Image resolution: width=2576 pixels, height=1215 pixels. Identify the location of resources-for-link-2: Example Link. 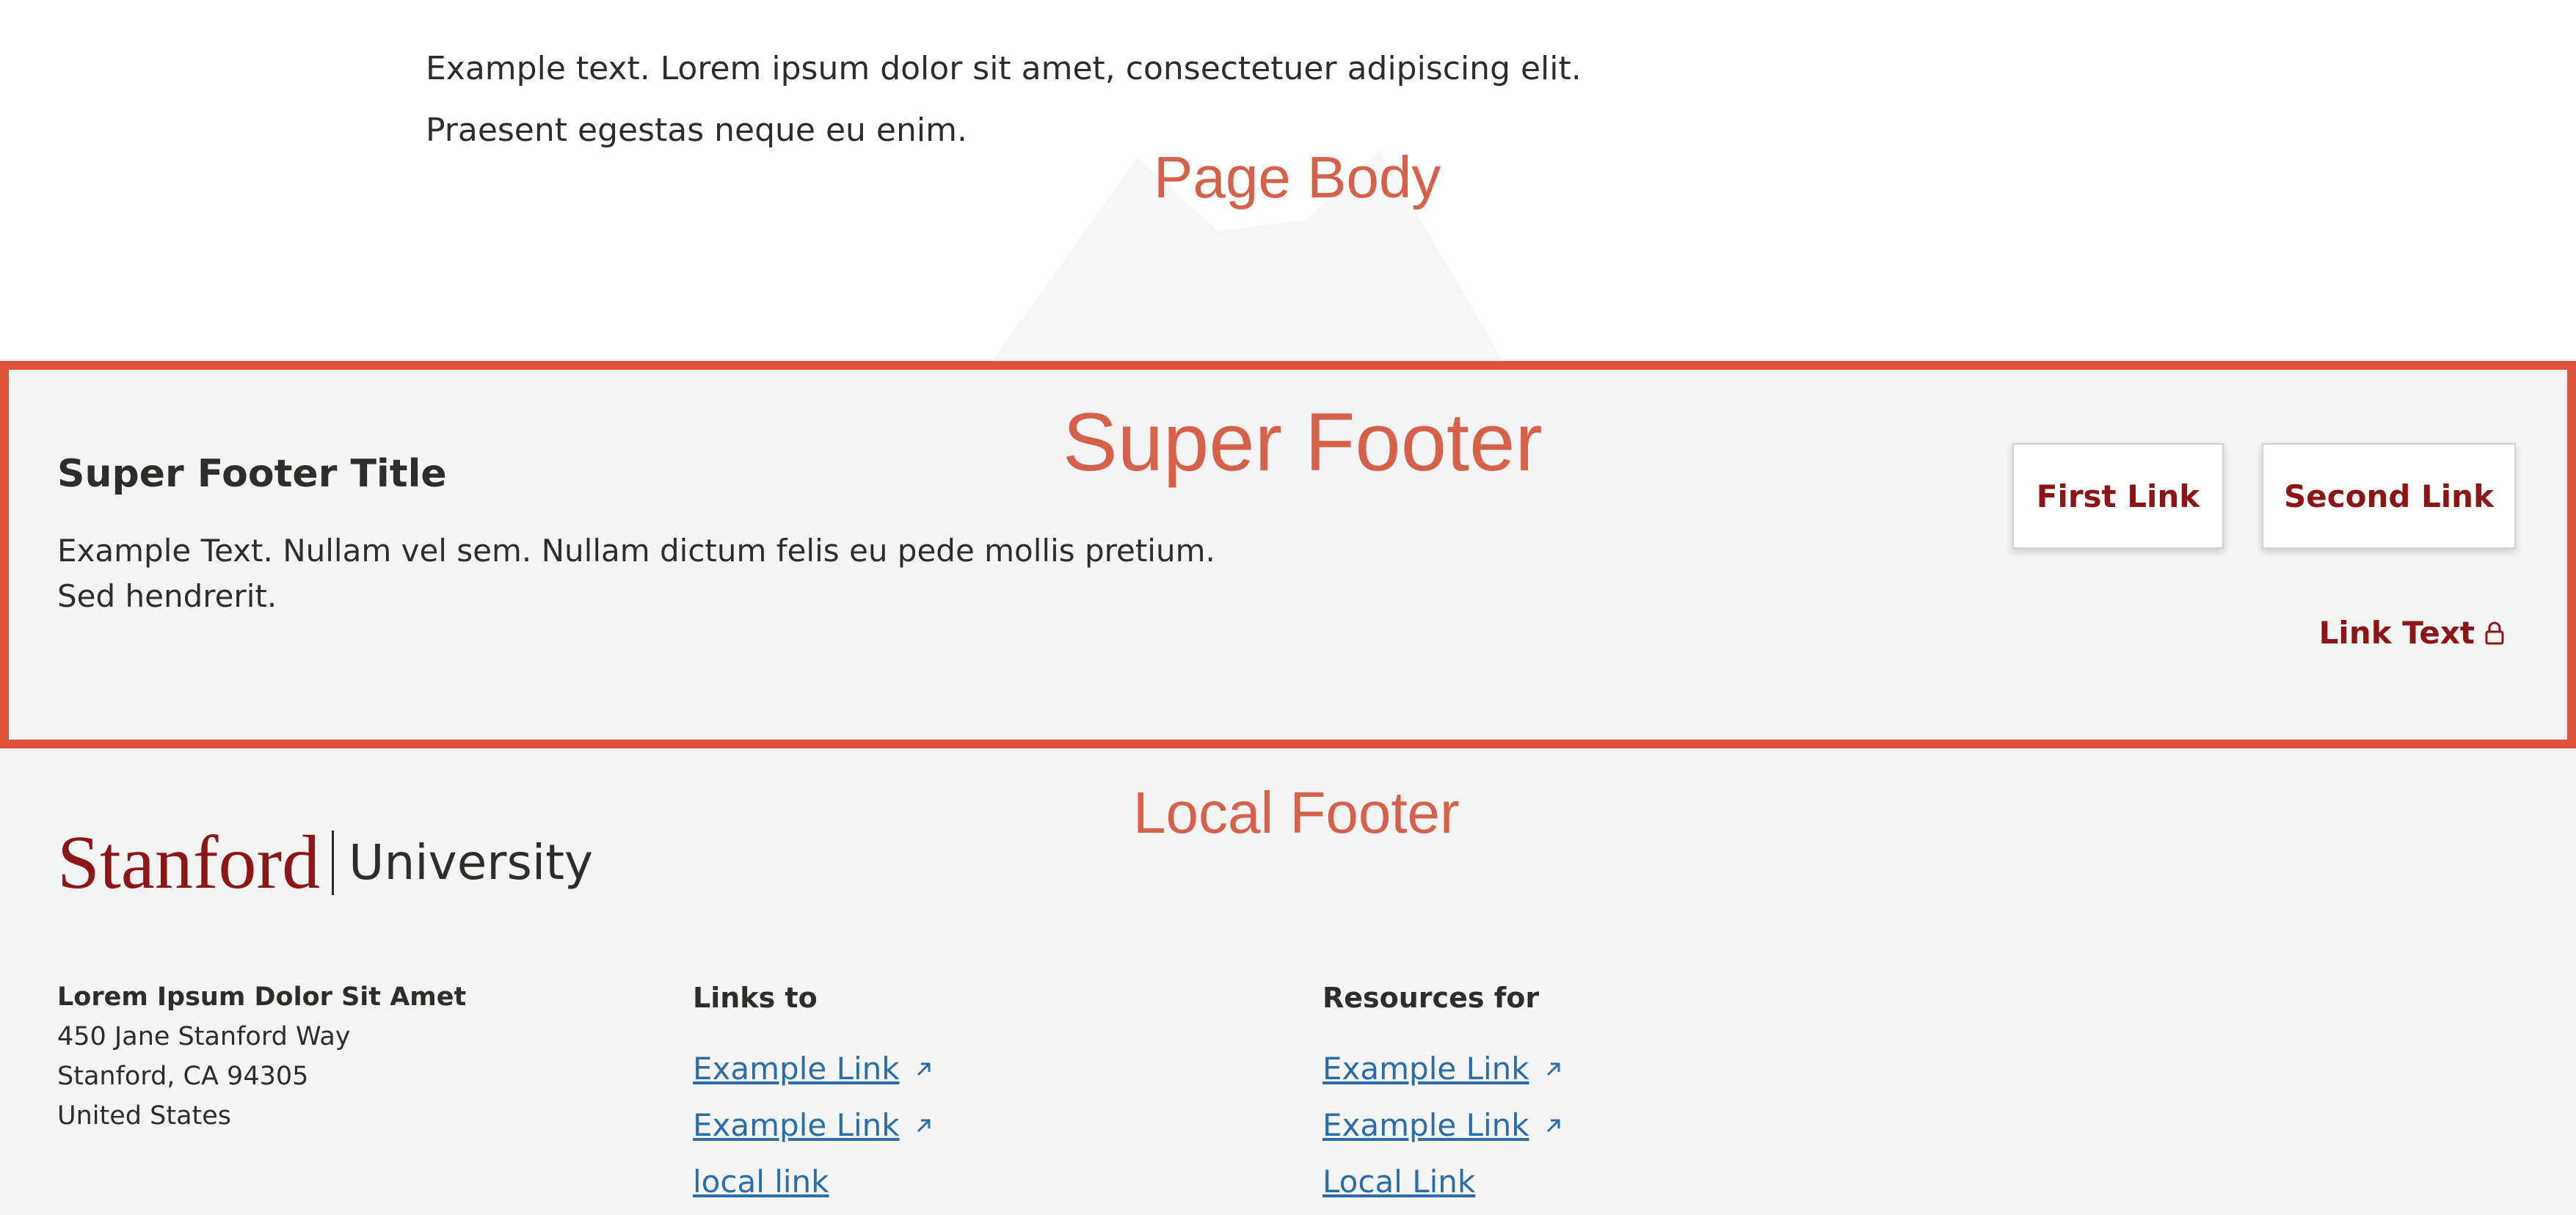
(1443, 1125).